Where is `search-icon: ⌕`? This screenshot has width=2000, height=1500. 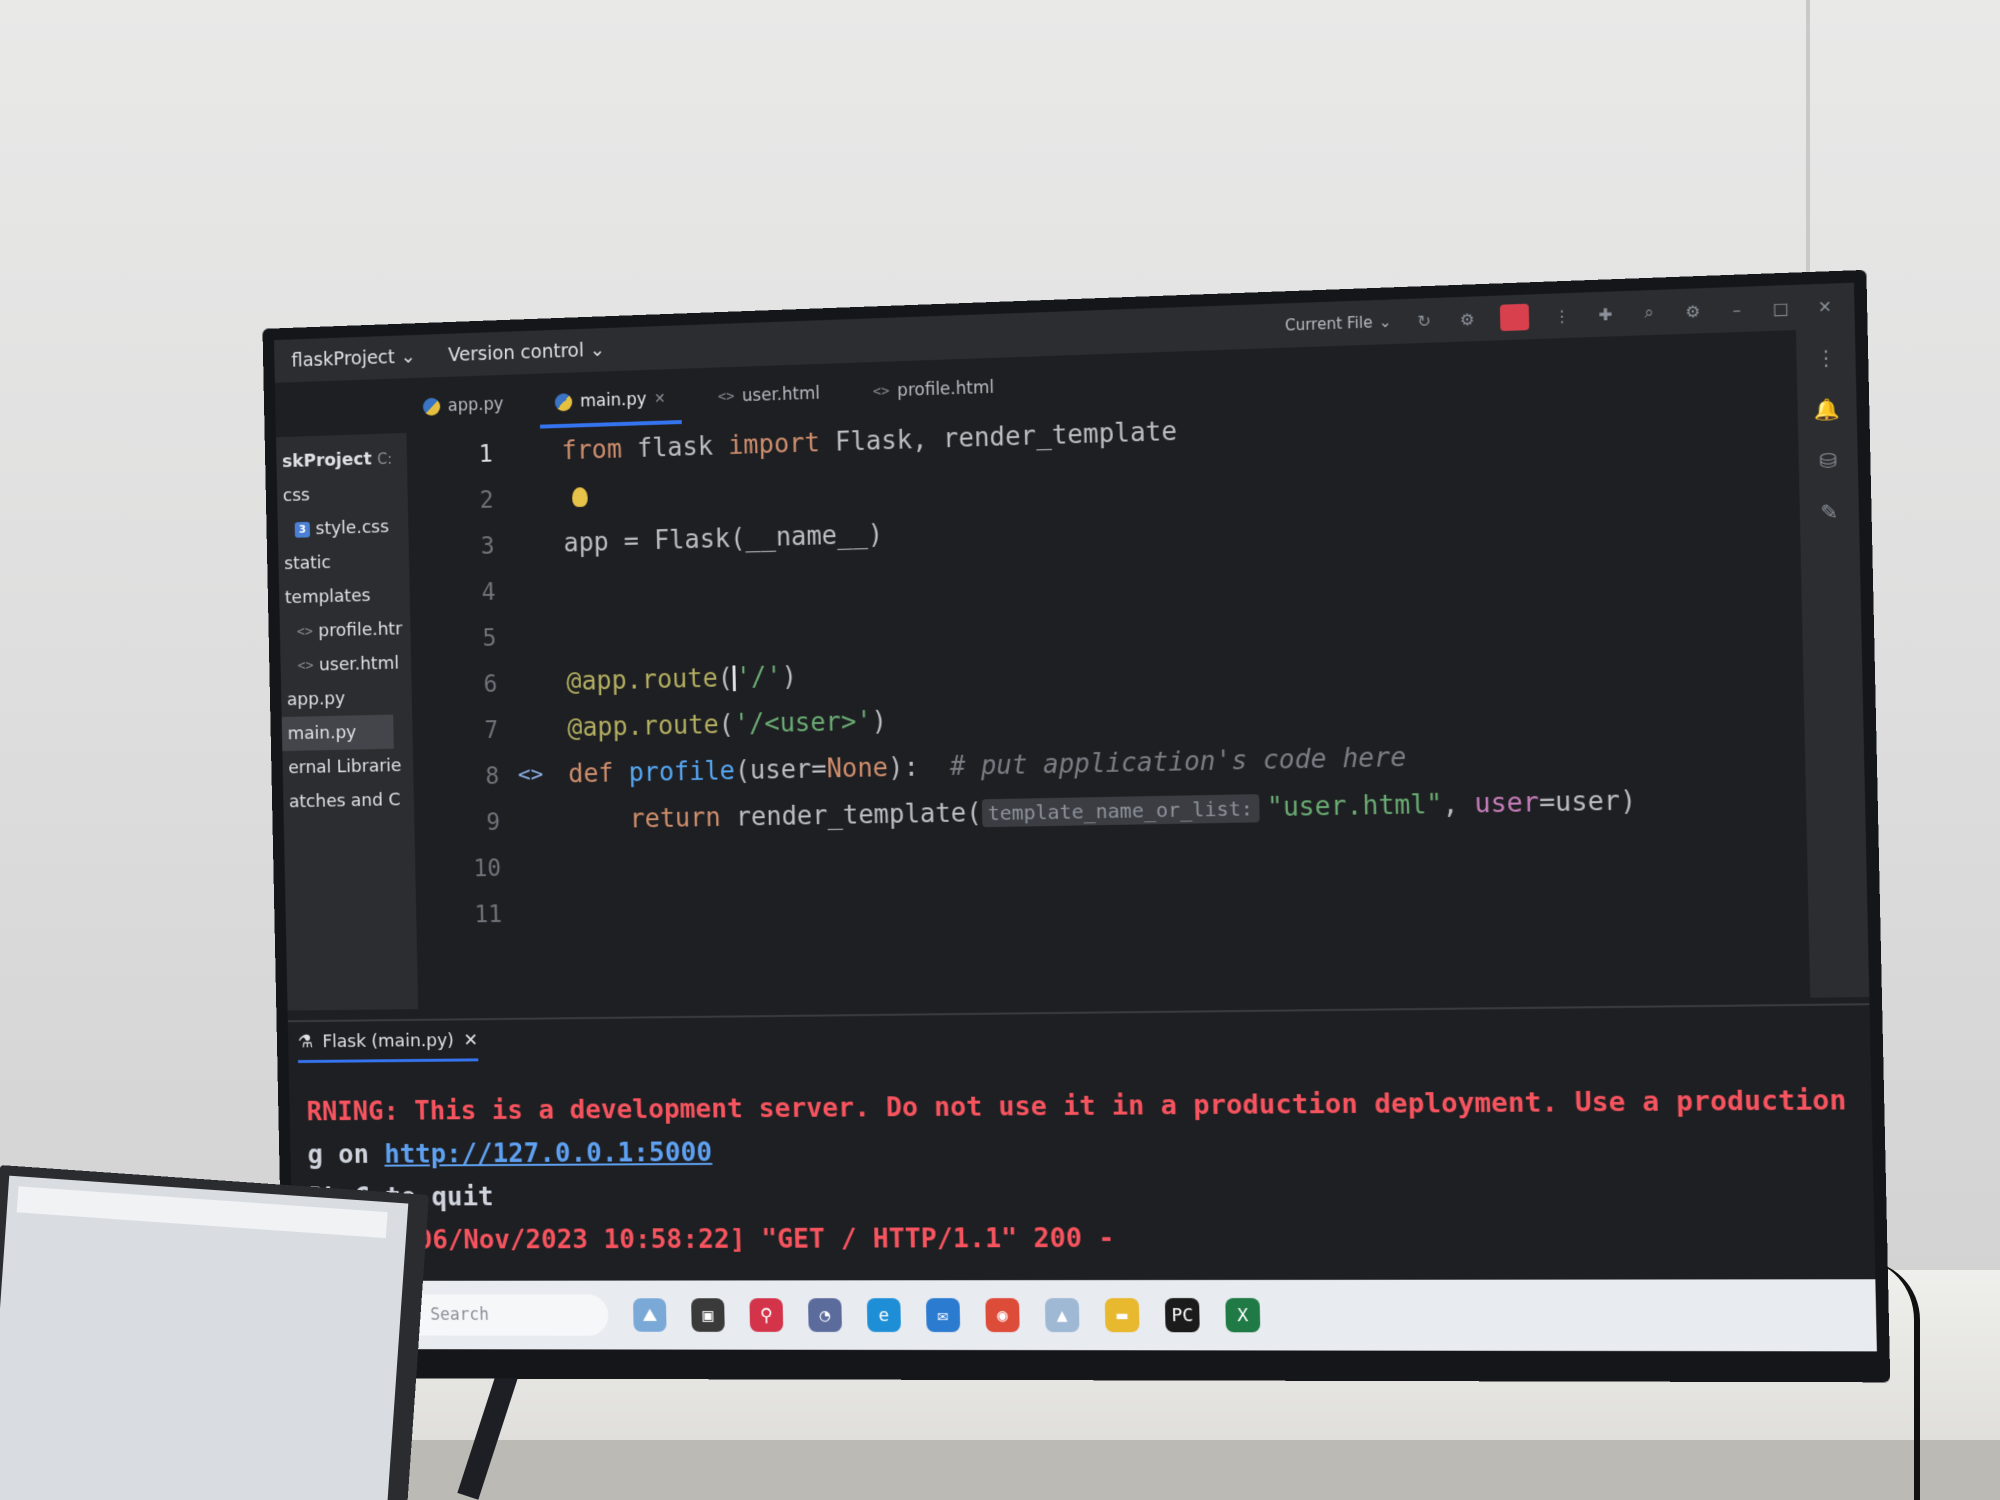
search-icon: ⌕ is located at coordinates (1648, 312).